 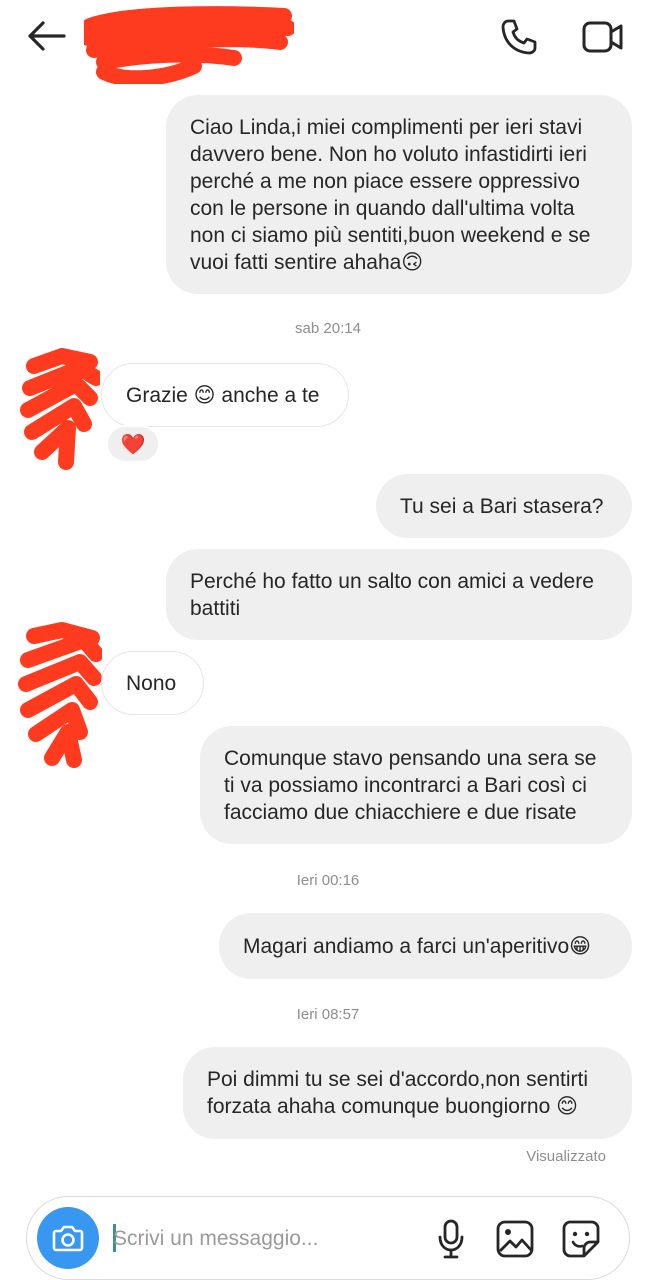 I want to click on heart-reaction: ❤️, so click(x=133, y=444).